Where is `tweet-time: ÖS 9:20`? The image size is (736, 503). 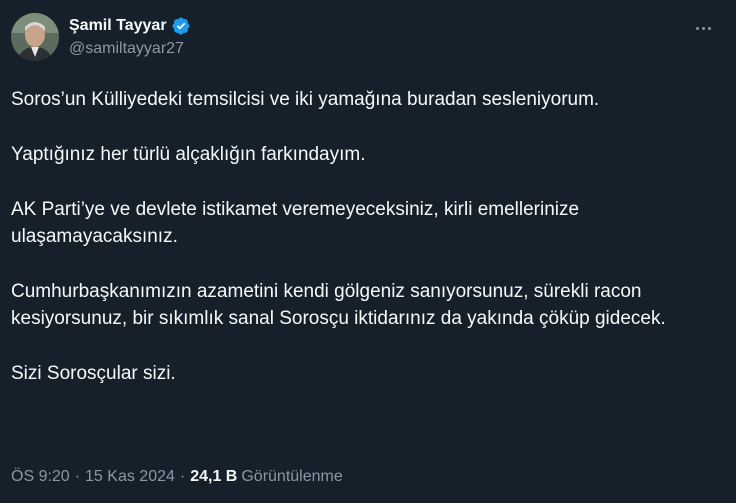
tweet-time: ÖS 9:20 is located at coordinates (40, 477).